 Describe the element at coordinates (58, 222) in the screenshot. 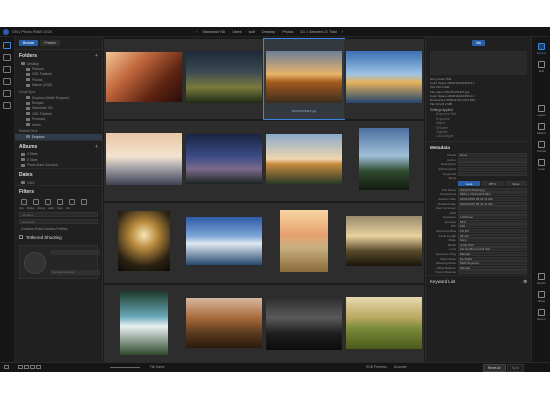

I see `filter-exposure: Exposure` at that location.